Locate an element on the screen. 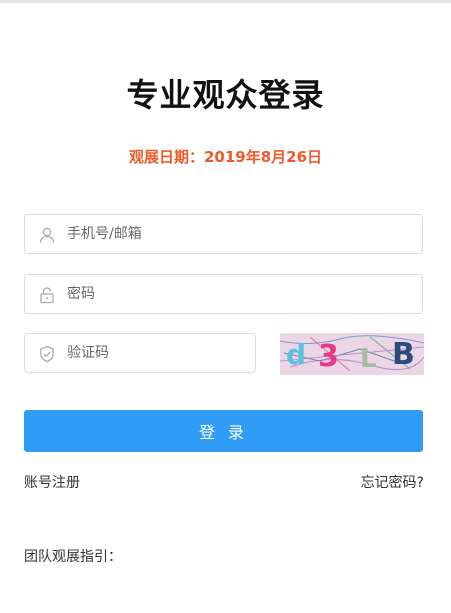 This screenshot has width=451, height=613. exhibition-date: 观展日期：2019年8月26日 is located at coordinates (225, 157).